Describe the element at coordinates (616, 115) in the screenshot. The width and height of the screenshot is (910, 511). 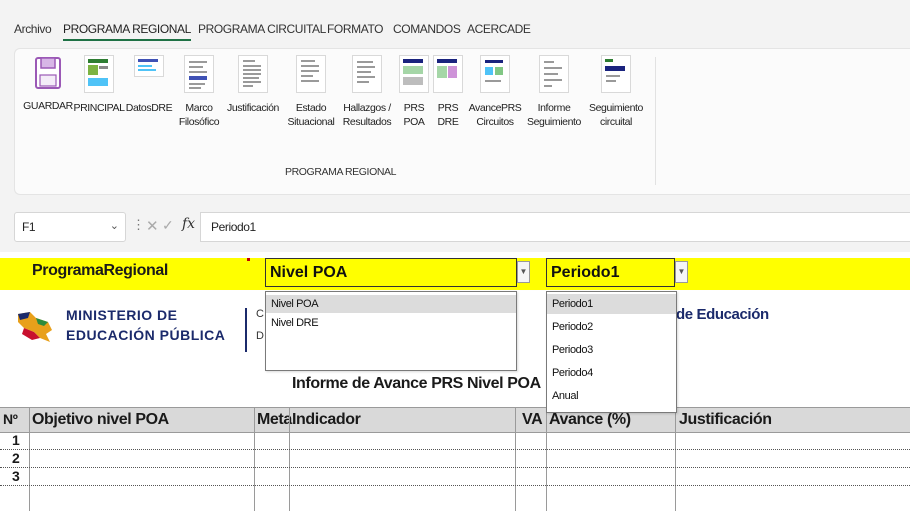
I see `seguimiento-circuital-label: Seguimiento circuital` at that location.